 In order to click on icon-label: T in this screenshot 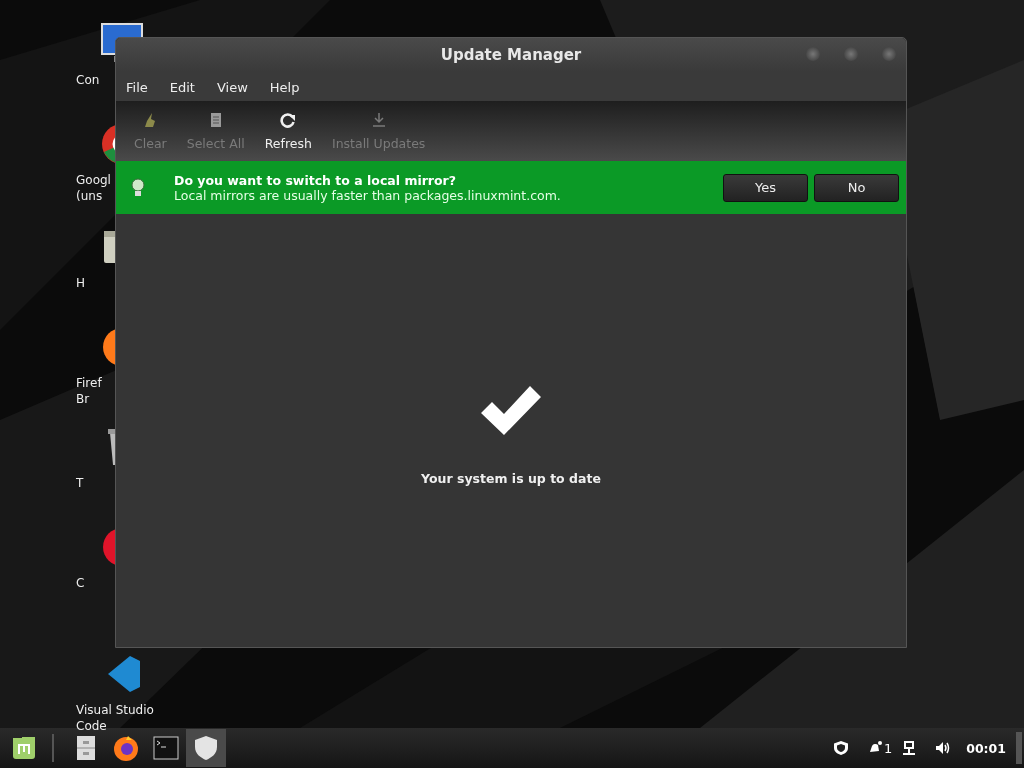, I will do `click(80, 483)`.